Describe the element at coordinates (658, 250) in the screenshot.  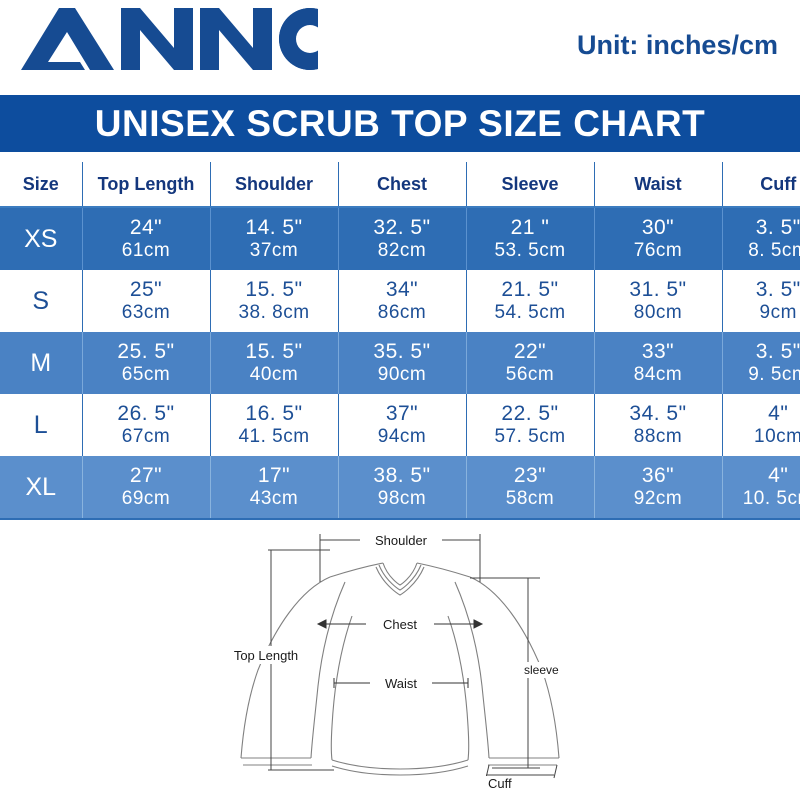
I see `value-cm: 76cm` at that location.